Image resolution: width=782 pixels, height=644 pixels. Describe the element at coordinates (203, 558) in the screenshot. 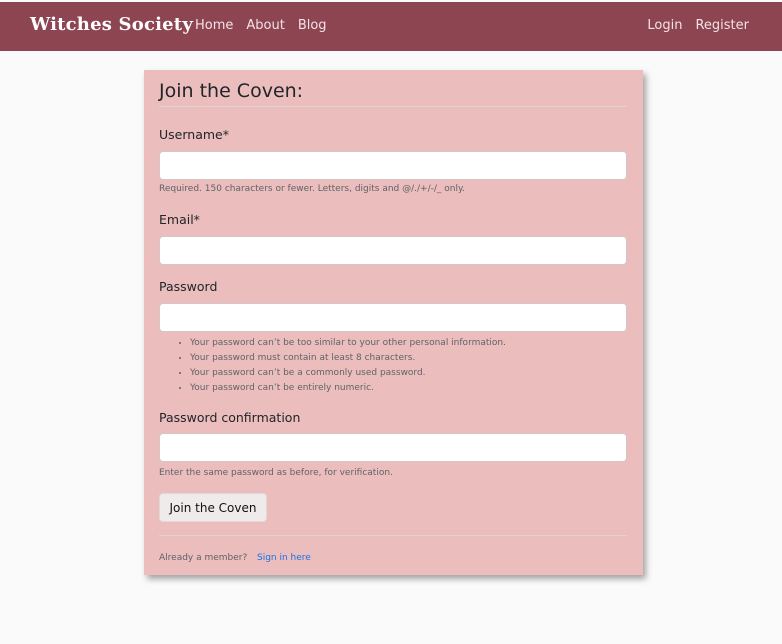

I see `already-member-text: Already a member?` at that location.